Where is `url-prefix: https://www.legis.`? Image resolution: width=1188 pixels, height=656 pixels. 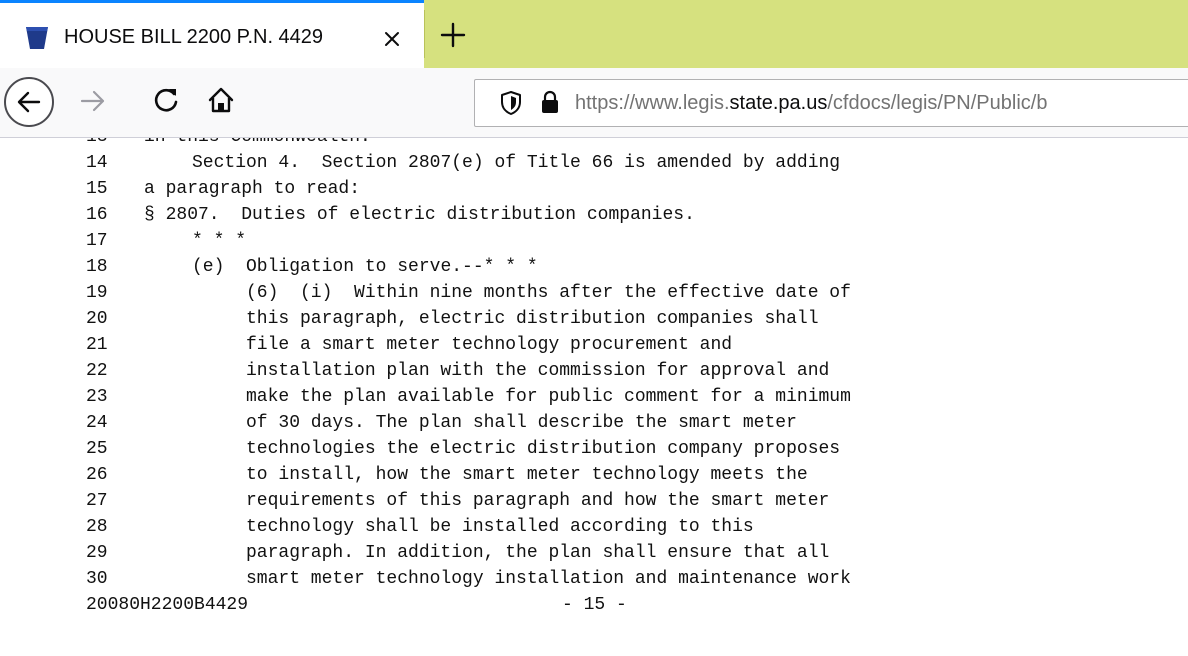 url-prefix: https://www.legis. is located at coordinates (652, 103).